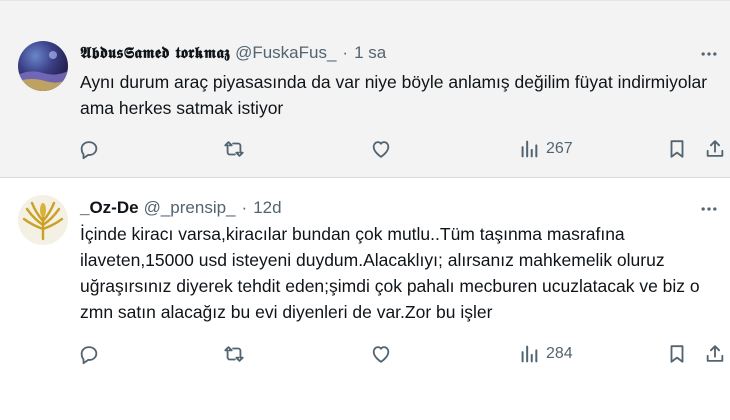 The height and width of the screenshot is (420, 730). What do you see at coordinates (109, 208) in the screenshot?
I see `display-name: _Oz-De` at bounding box center [109, 208].